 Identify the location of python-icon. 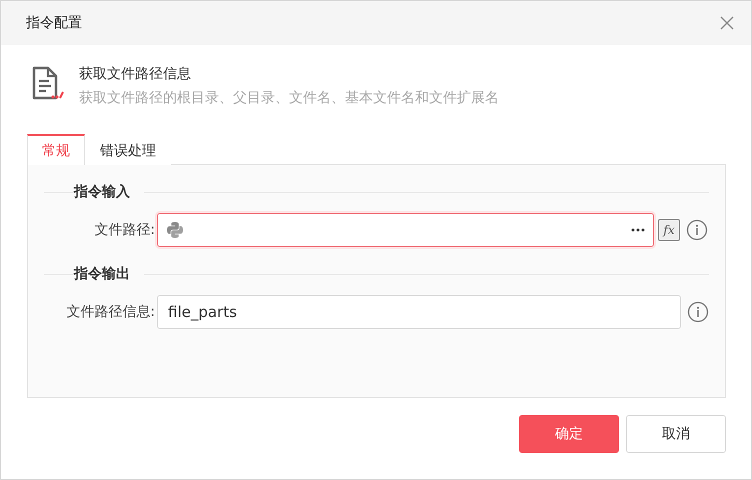
(175, 230).